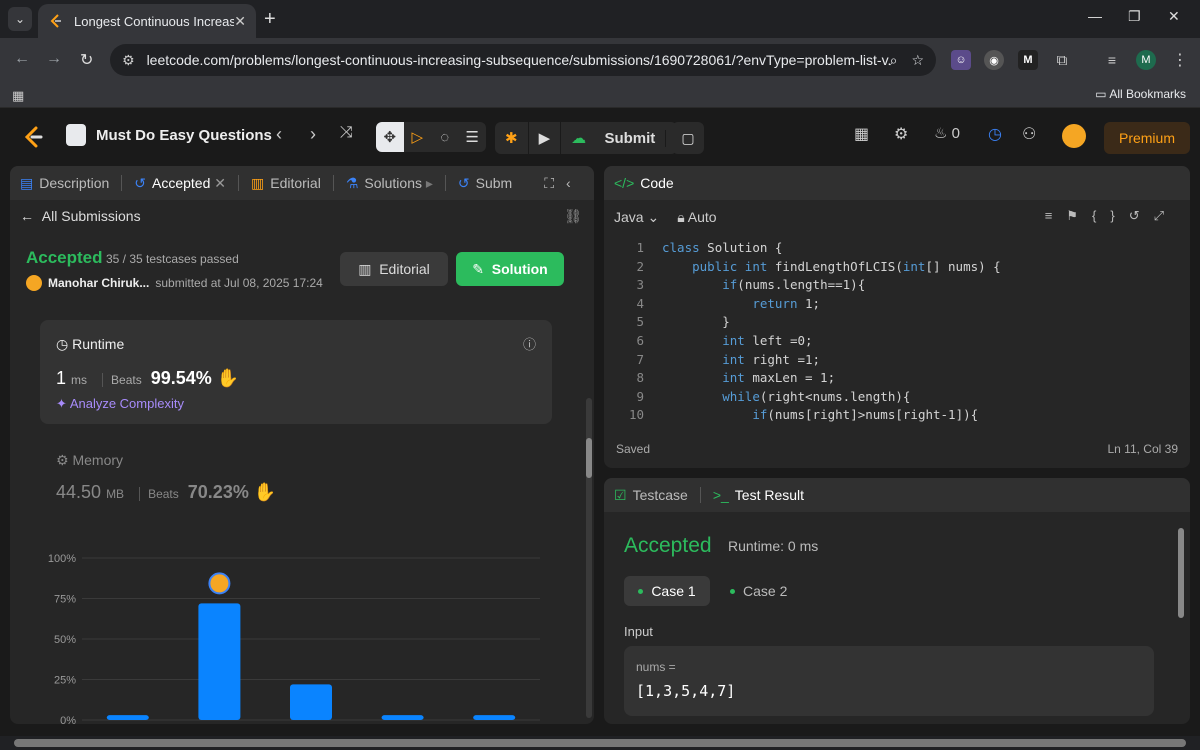 This screenshot has height=750, width=1200. Describe the element at coordinates (636, 217) in the screenshot. I see `language-select: Java ⌄` at that location.